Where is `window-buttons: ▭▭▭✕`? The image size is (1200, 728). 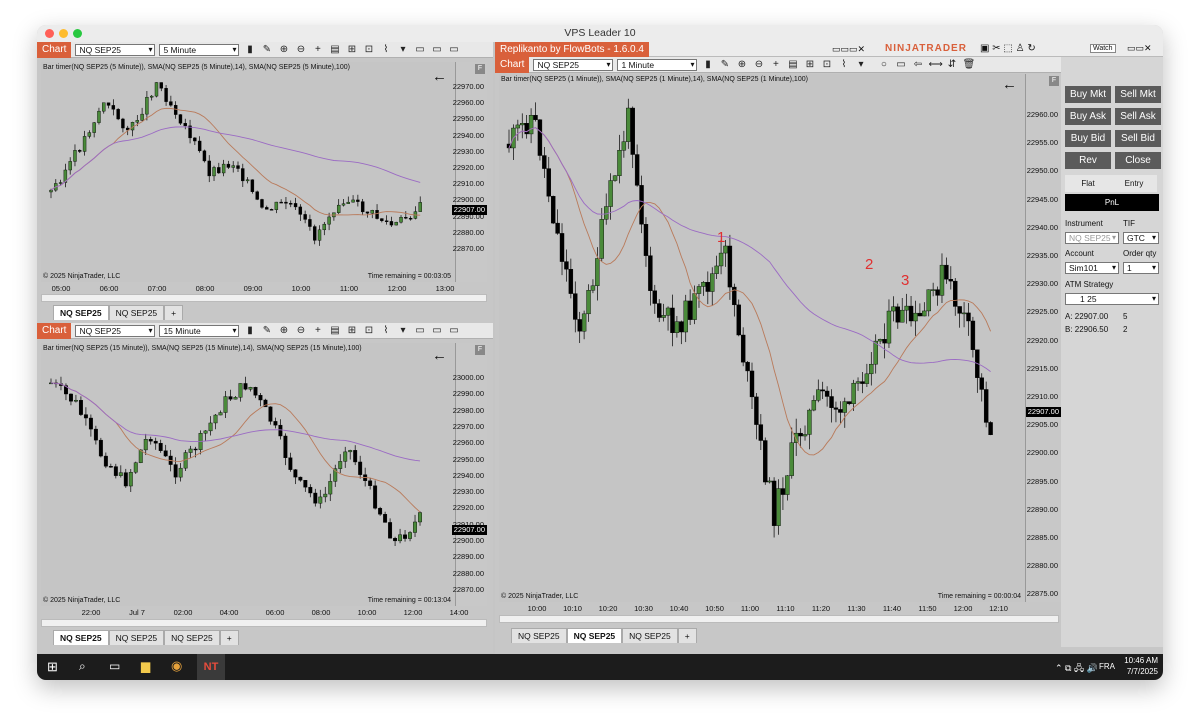 window-buttons: ▭▭▭✕ is located at coordinates (848, 49).